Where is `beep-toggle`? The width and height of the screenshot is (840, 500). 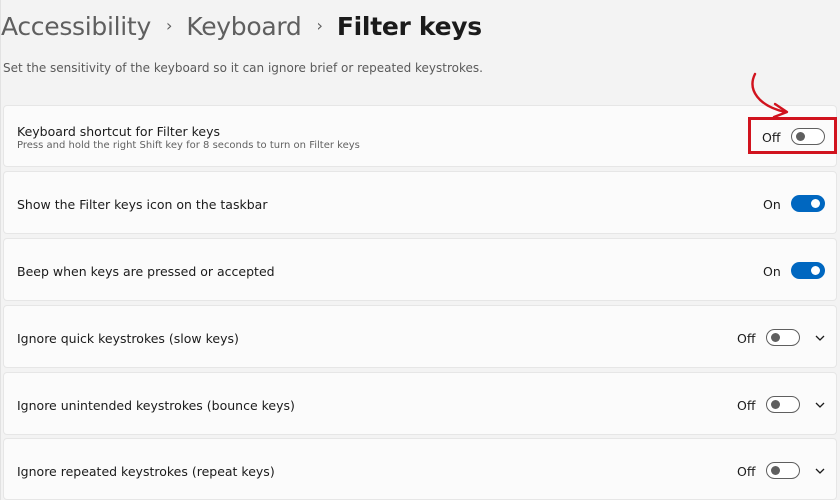
beep-toggle is located at coordinates (808, 270).